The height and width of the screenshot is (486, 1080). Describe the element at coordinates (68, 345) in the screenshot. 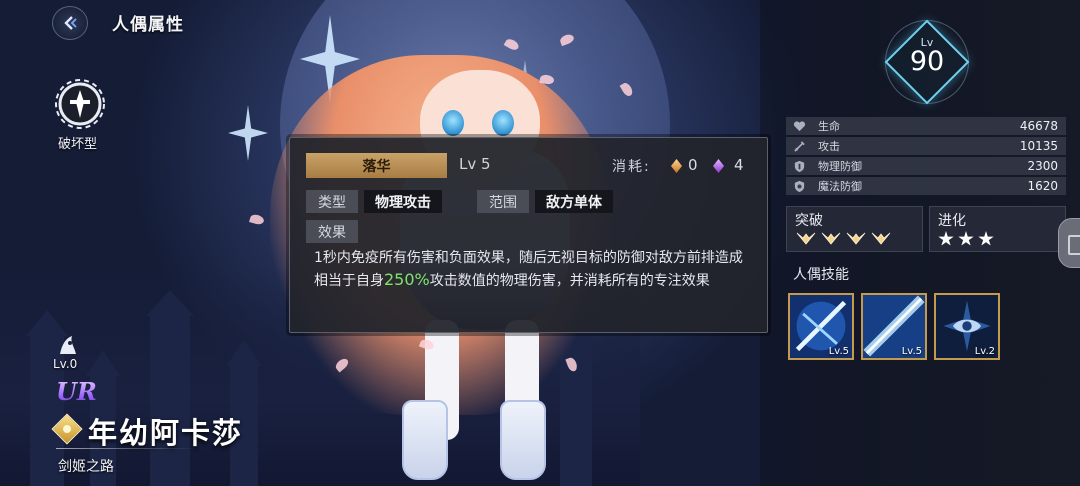

I see `bond-icon` at that location.